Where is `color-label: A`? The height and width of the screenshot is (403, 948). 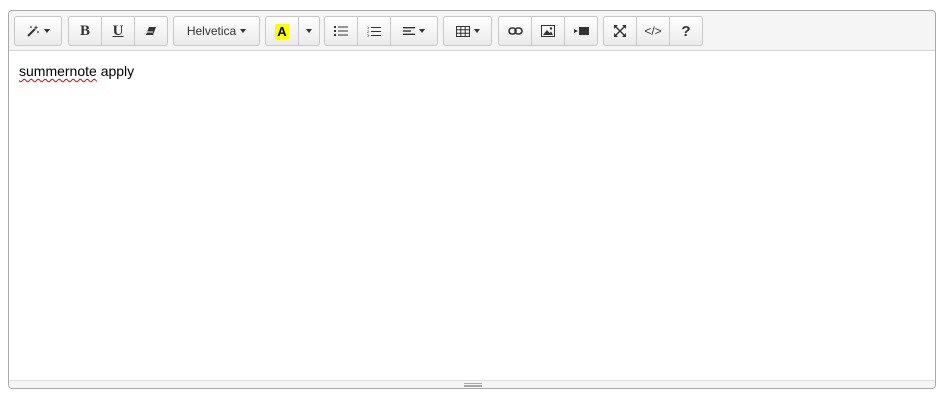 color-label: A is located at coordinates (282, 31).